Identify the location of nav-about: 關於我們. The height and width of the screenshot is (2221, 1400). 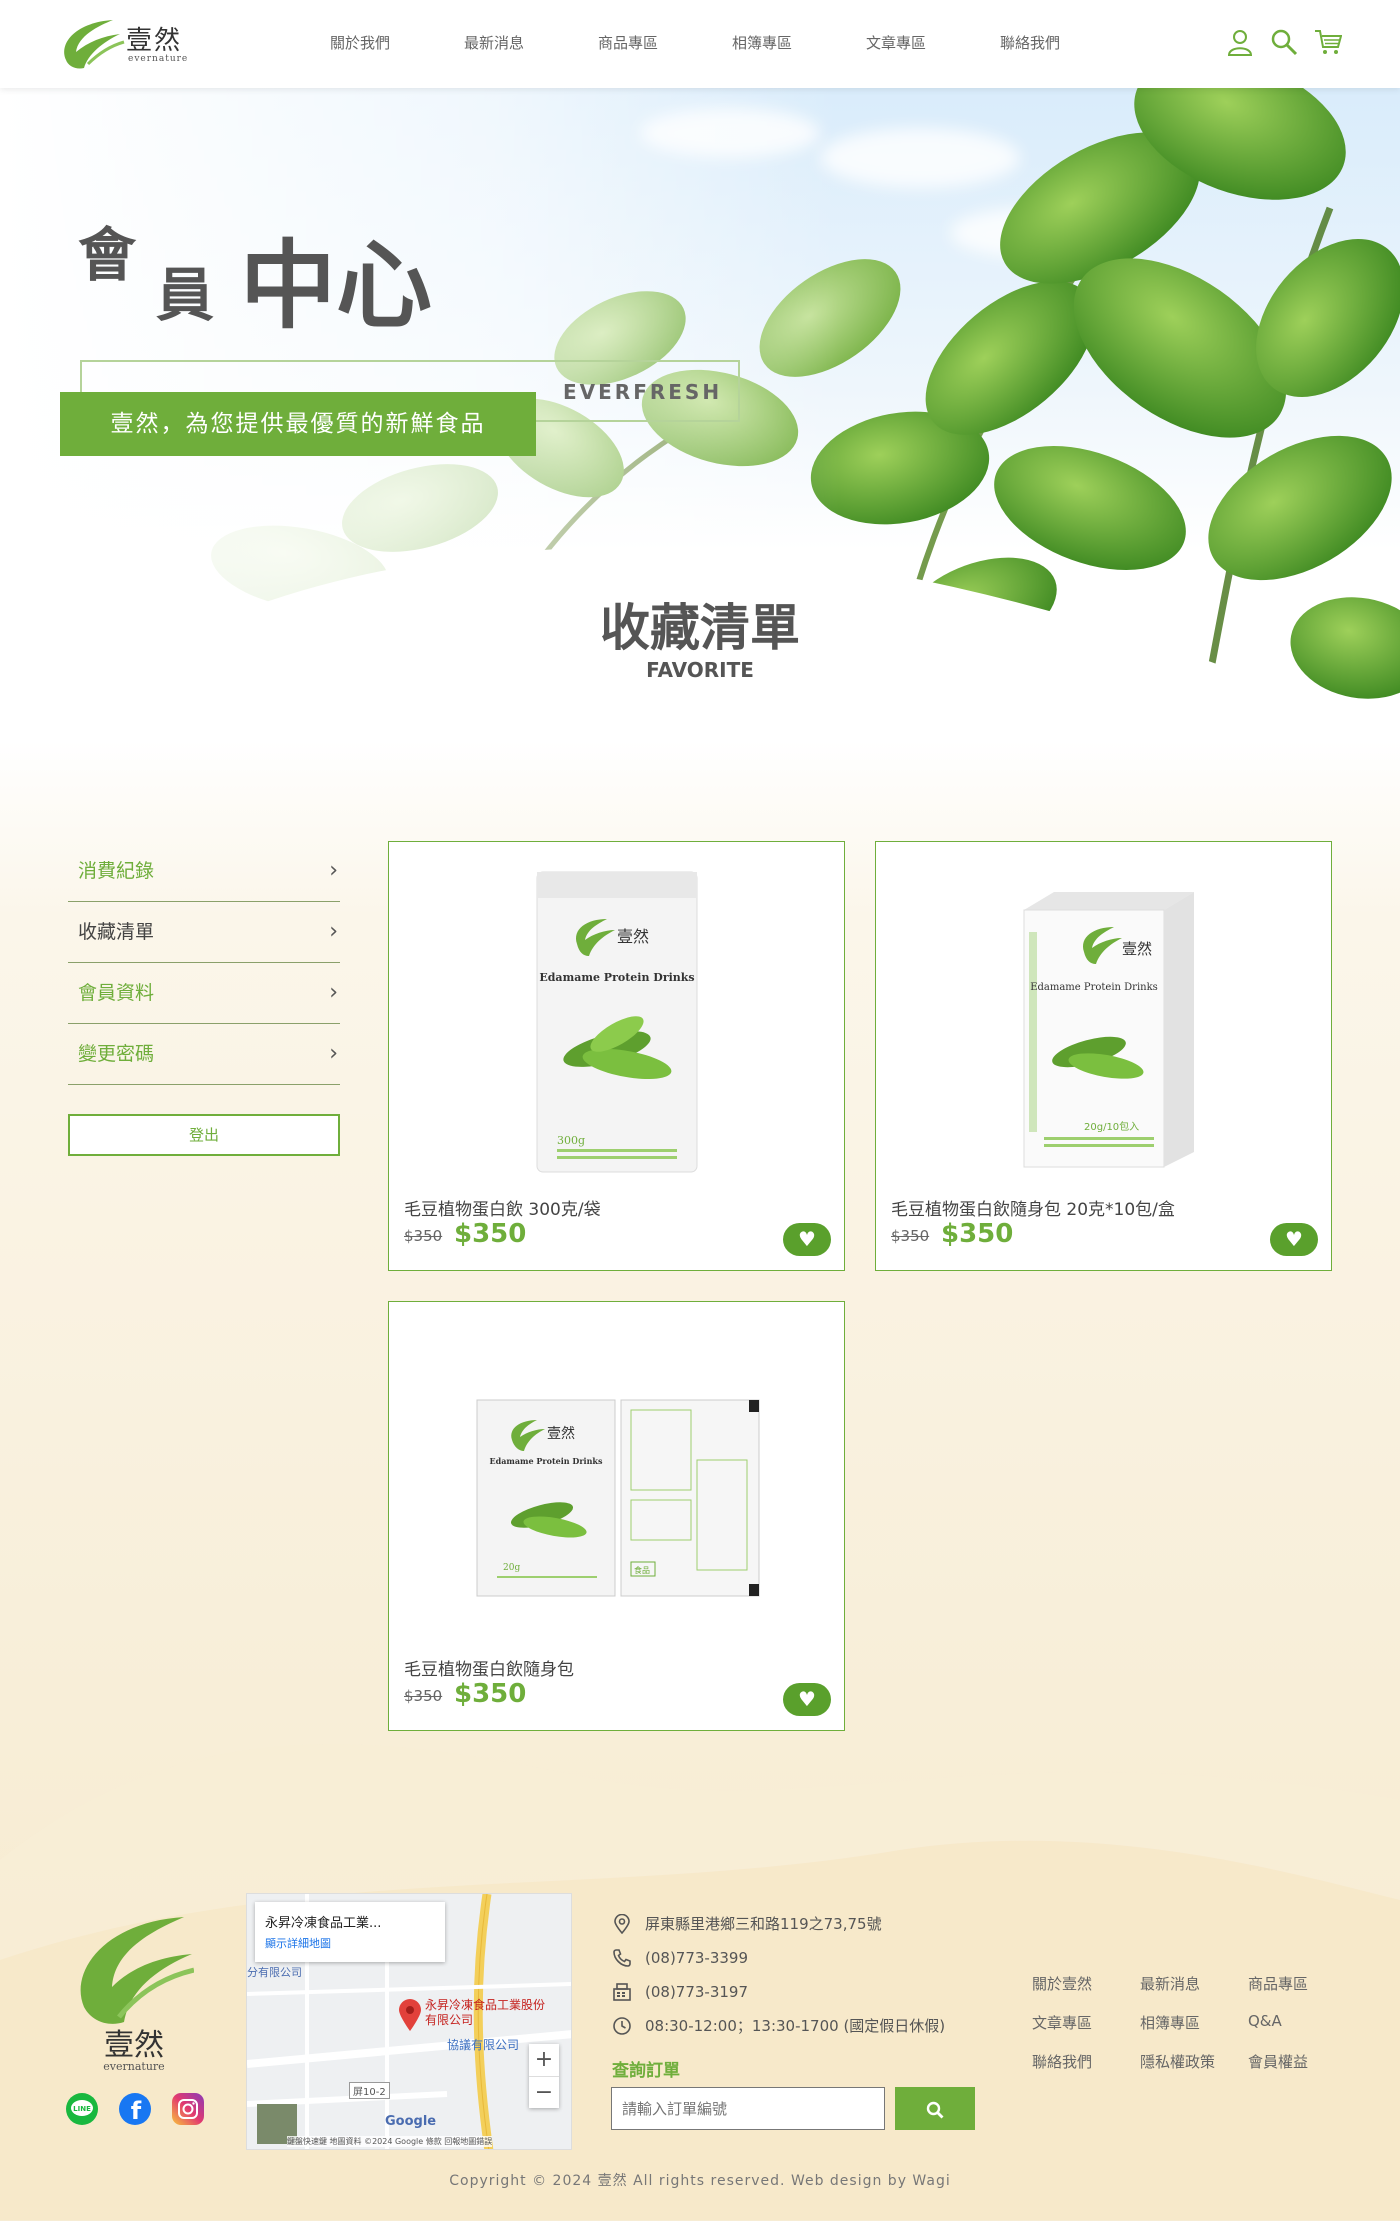
(397, 42).